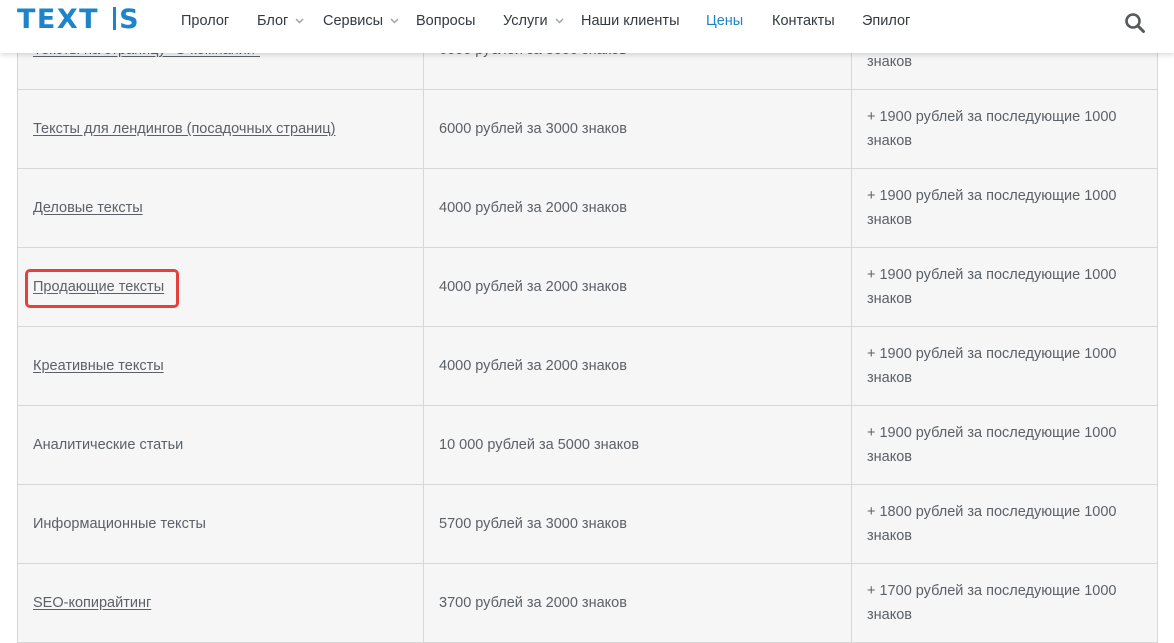  I want to click on service-cell: Продающие тексты, so click(220, 287).